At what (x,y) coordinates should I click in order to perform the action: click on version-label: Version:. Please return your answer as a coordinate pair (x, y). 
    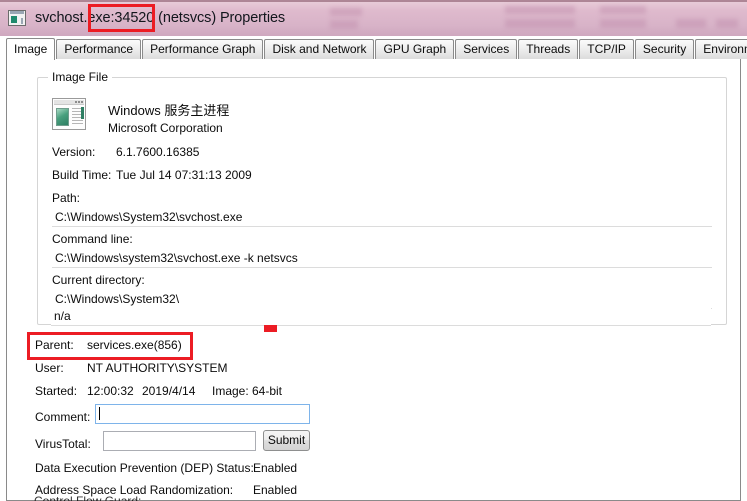
    Looking at the image, I should click on (74, 152).